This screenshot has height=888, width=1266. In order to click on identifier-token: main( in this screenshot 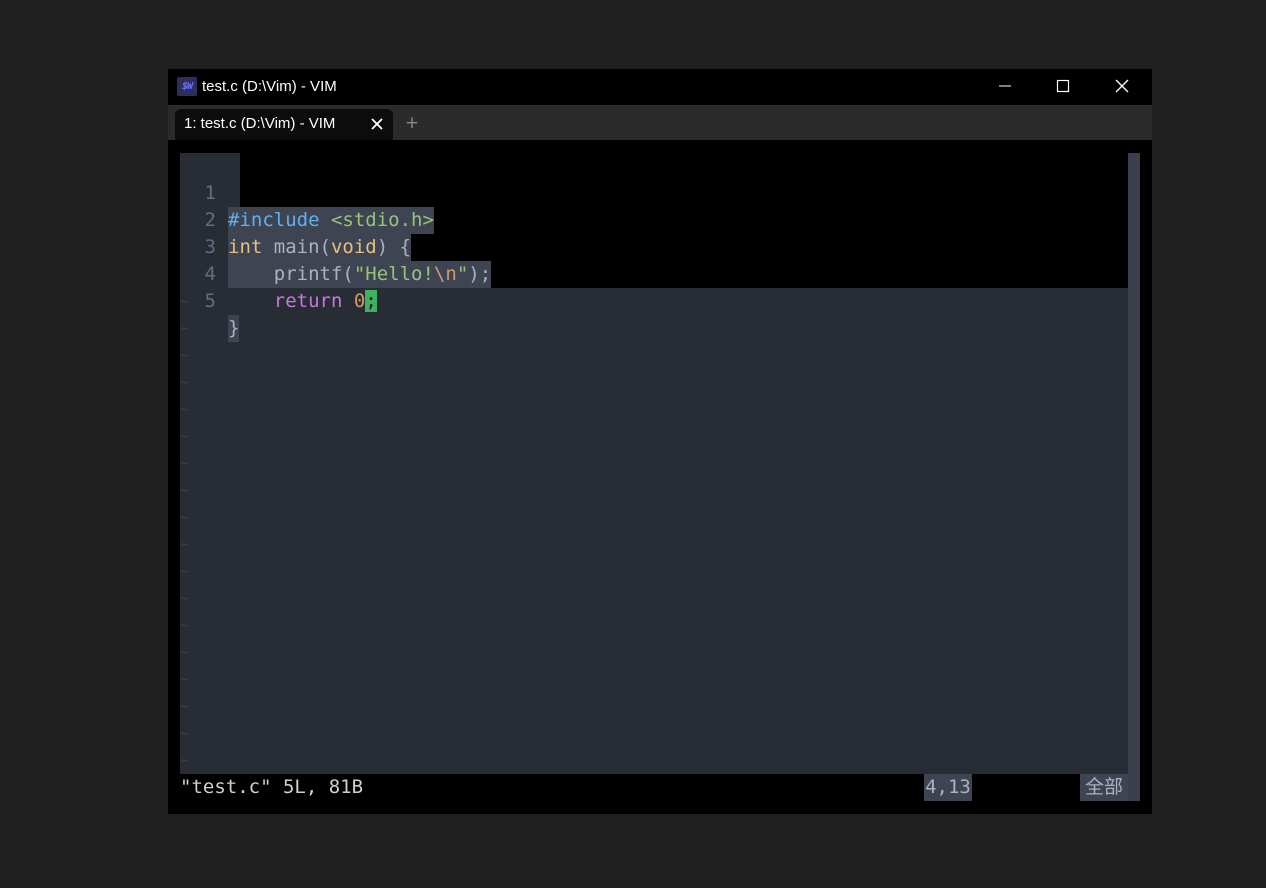, I will do `click(296, 247)`.